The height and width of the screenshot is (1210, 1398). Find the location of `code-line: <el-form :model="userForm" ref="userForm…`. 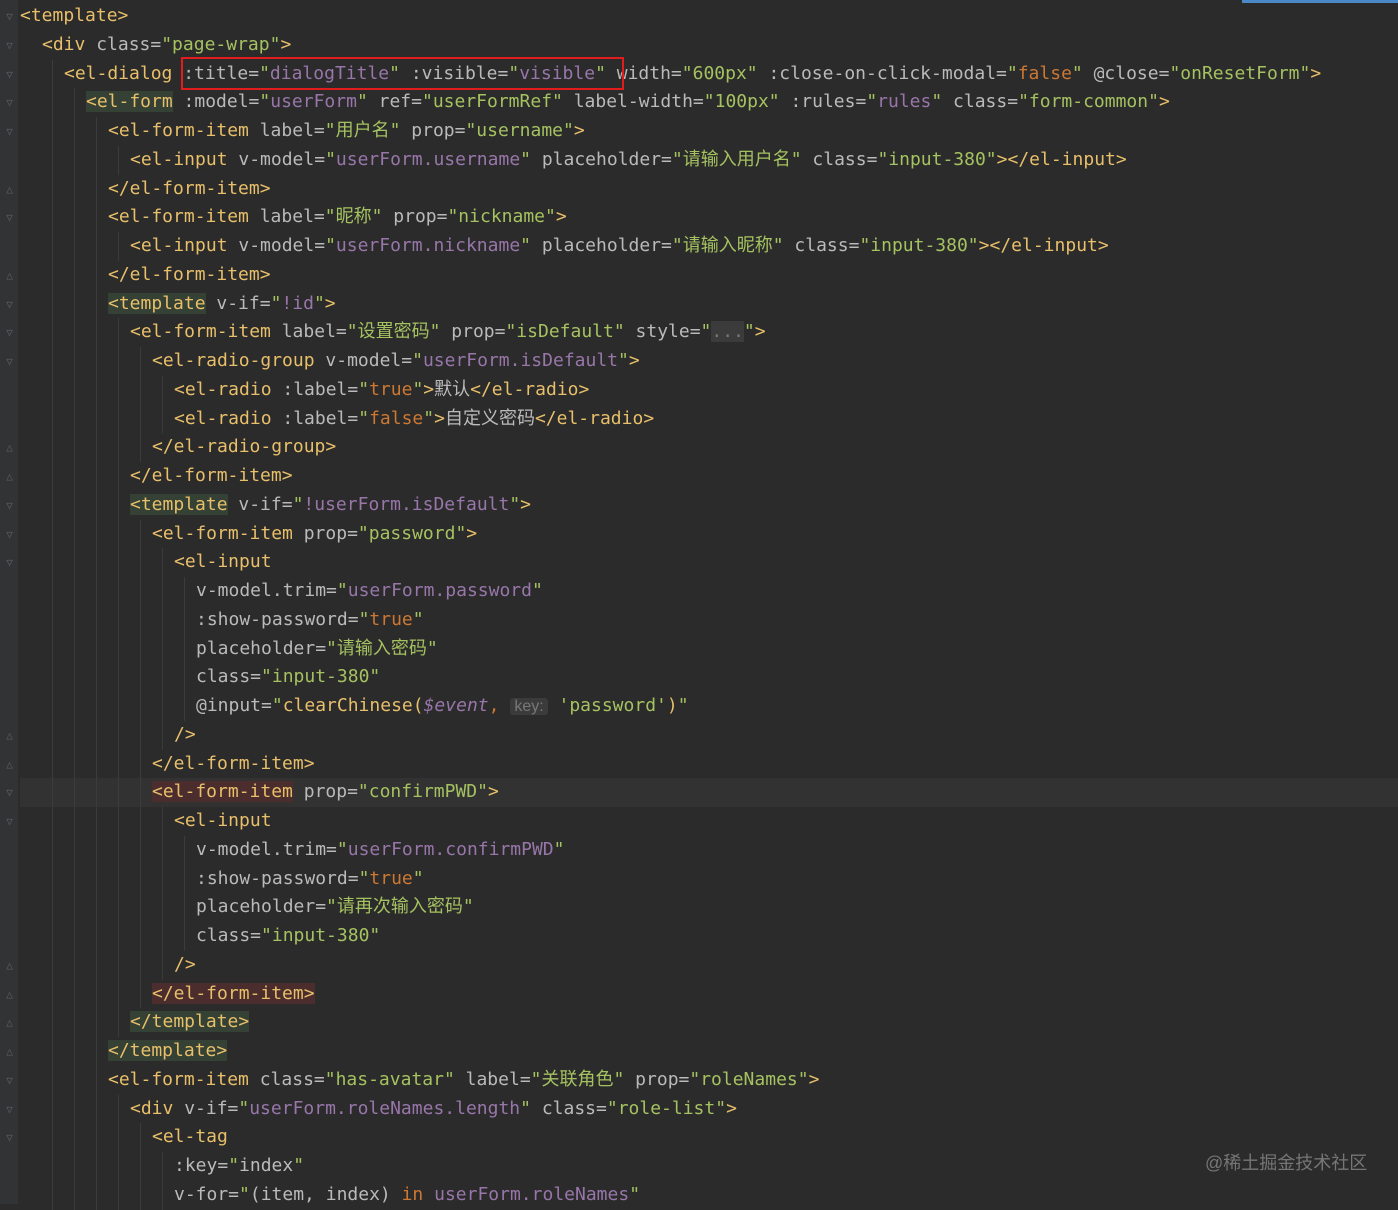

code-line: <el-form :model="userForm" ref="userForm… is located at coordinates (709, 102).